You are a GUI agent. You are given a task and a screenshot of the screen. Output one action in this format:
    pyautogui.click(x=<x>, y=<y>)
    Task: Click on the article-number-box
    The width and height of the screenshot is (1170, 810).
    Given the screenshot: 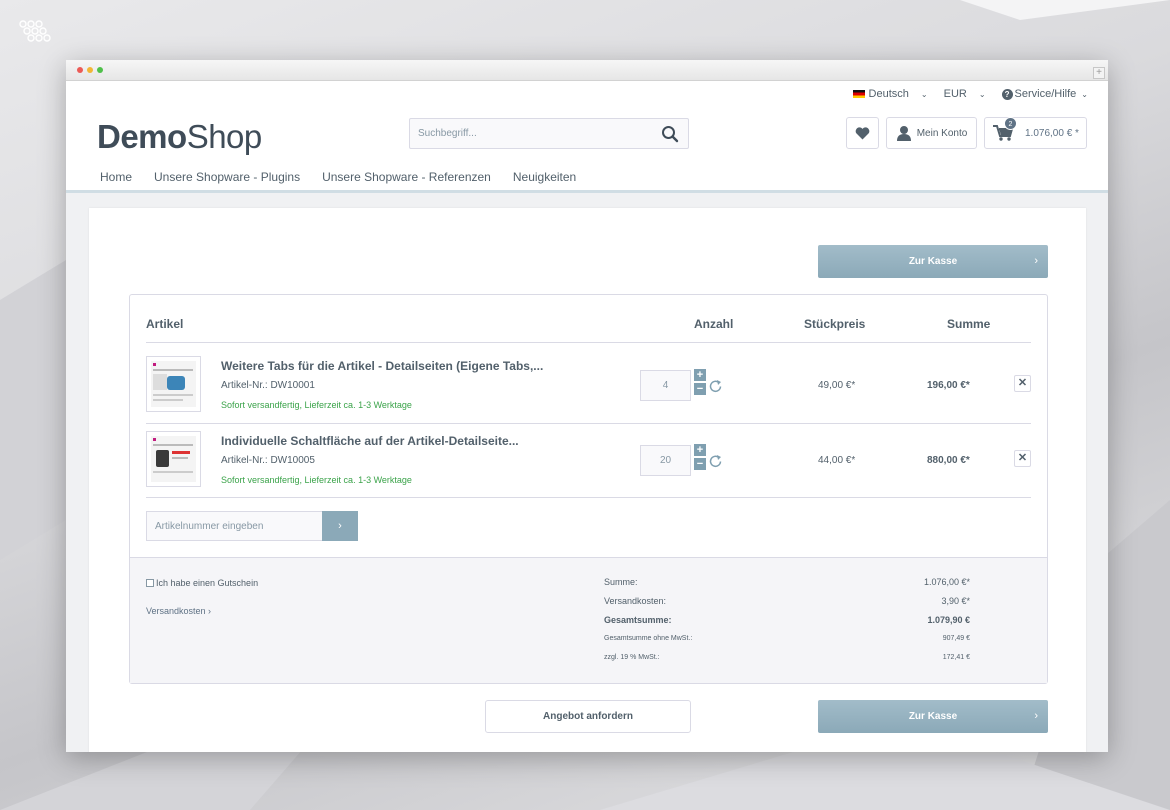 What is the action you would take?
    pyautogui.click(x=234, y=526)
    